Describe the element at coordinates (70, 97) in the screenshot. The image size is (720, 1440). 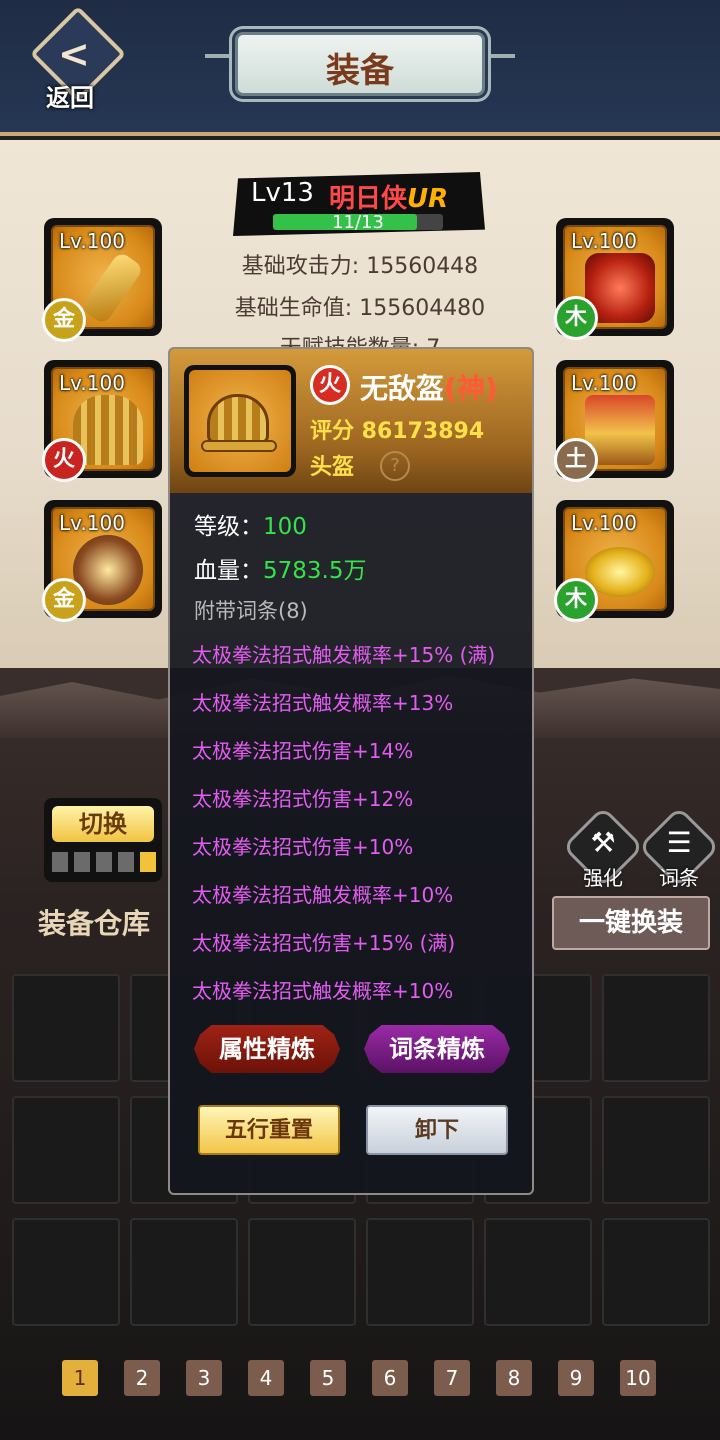
I see `back-label: 返回` at that location.